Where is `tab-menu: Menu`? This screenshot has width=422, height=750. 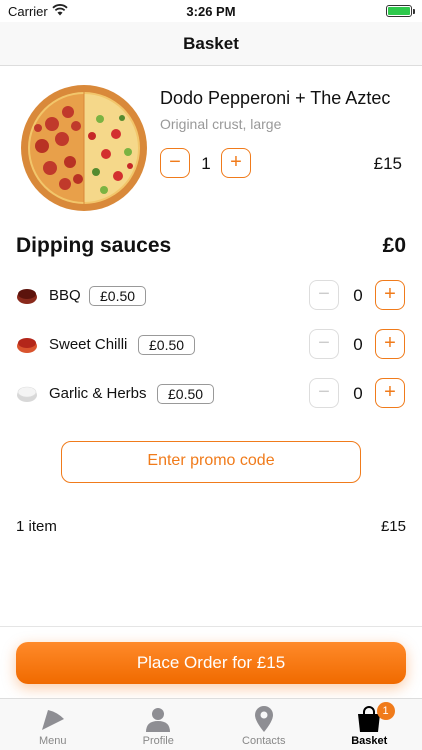 tab-menu: Menu is located at coordinates (53, 724).